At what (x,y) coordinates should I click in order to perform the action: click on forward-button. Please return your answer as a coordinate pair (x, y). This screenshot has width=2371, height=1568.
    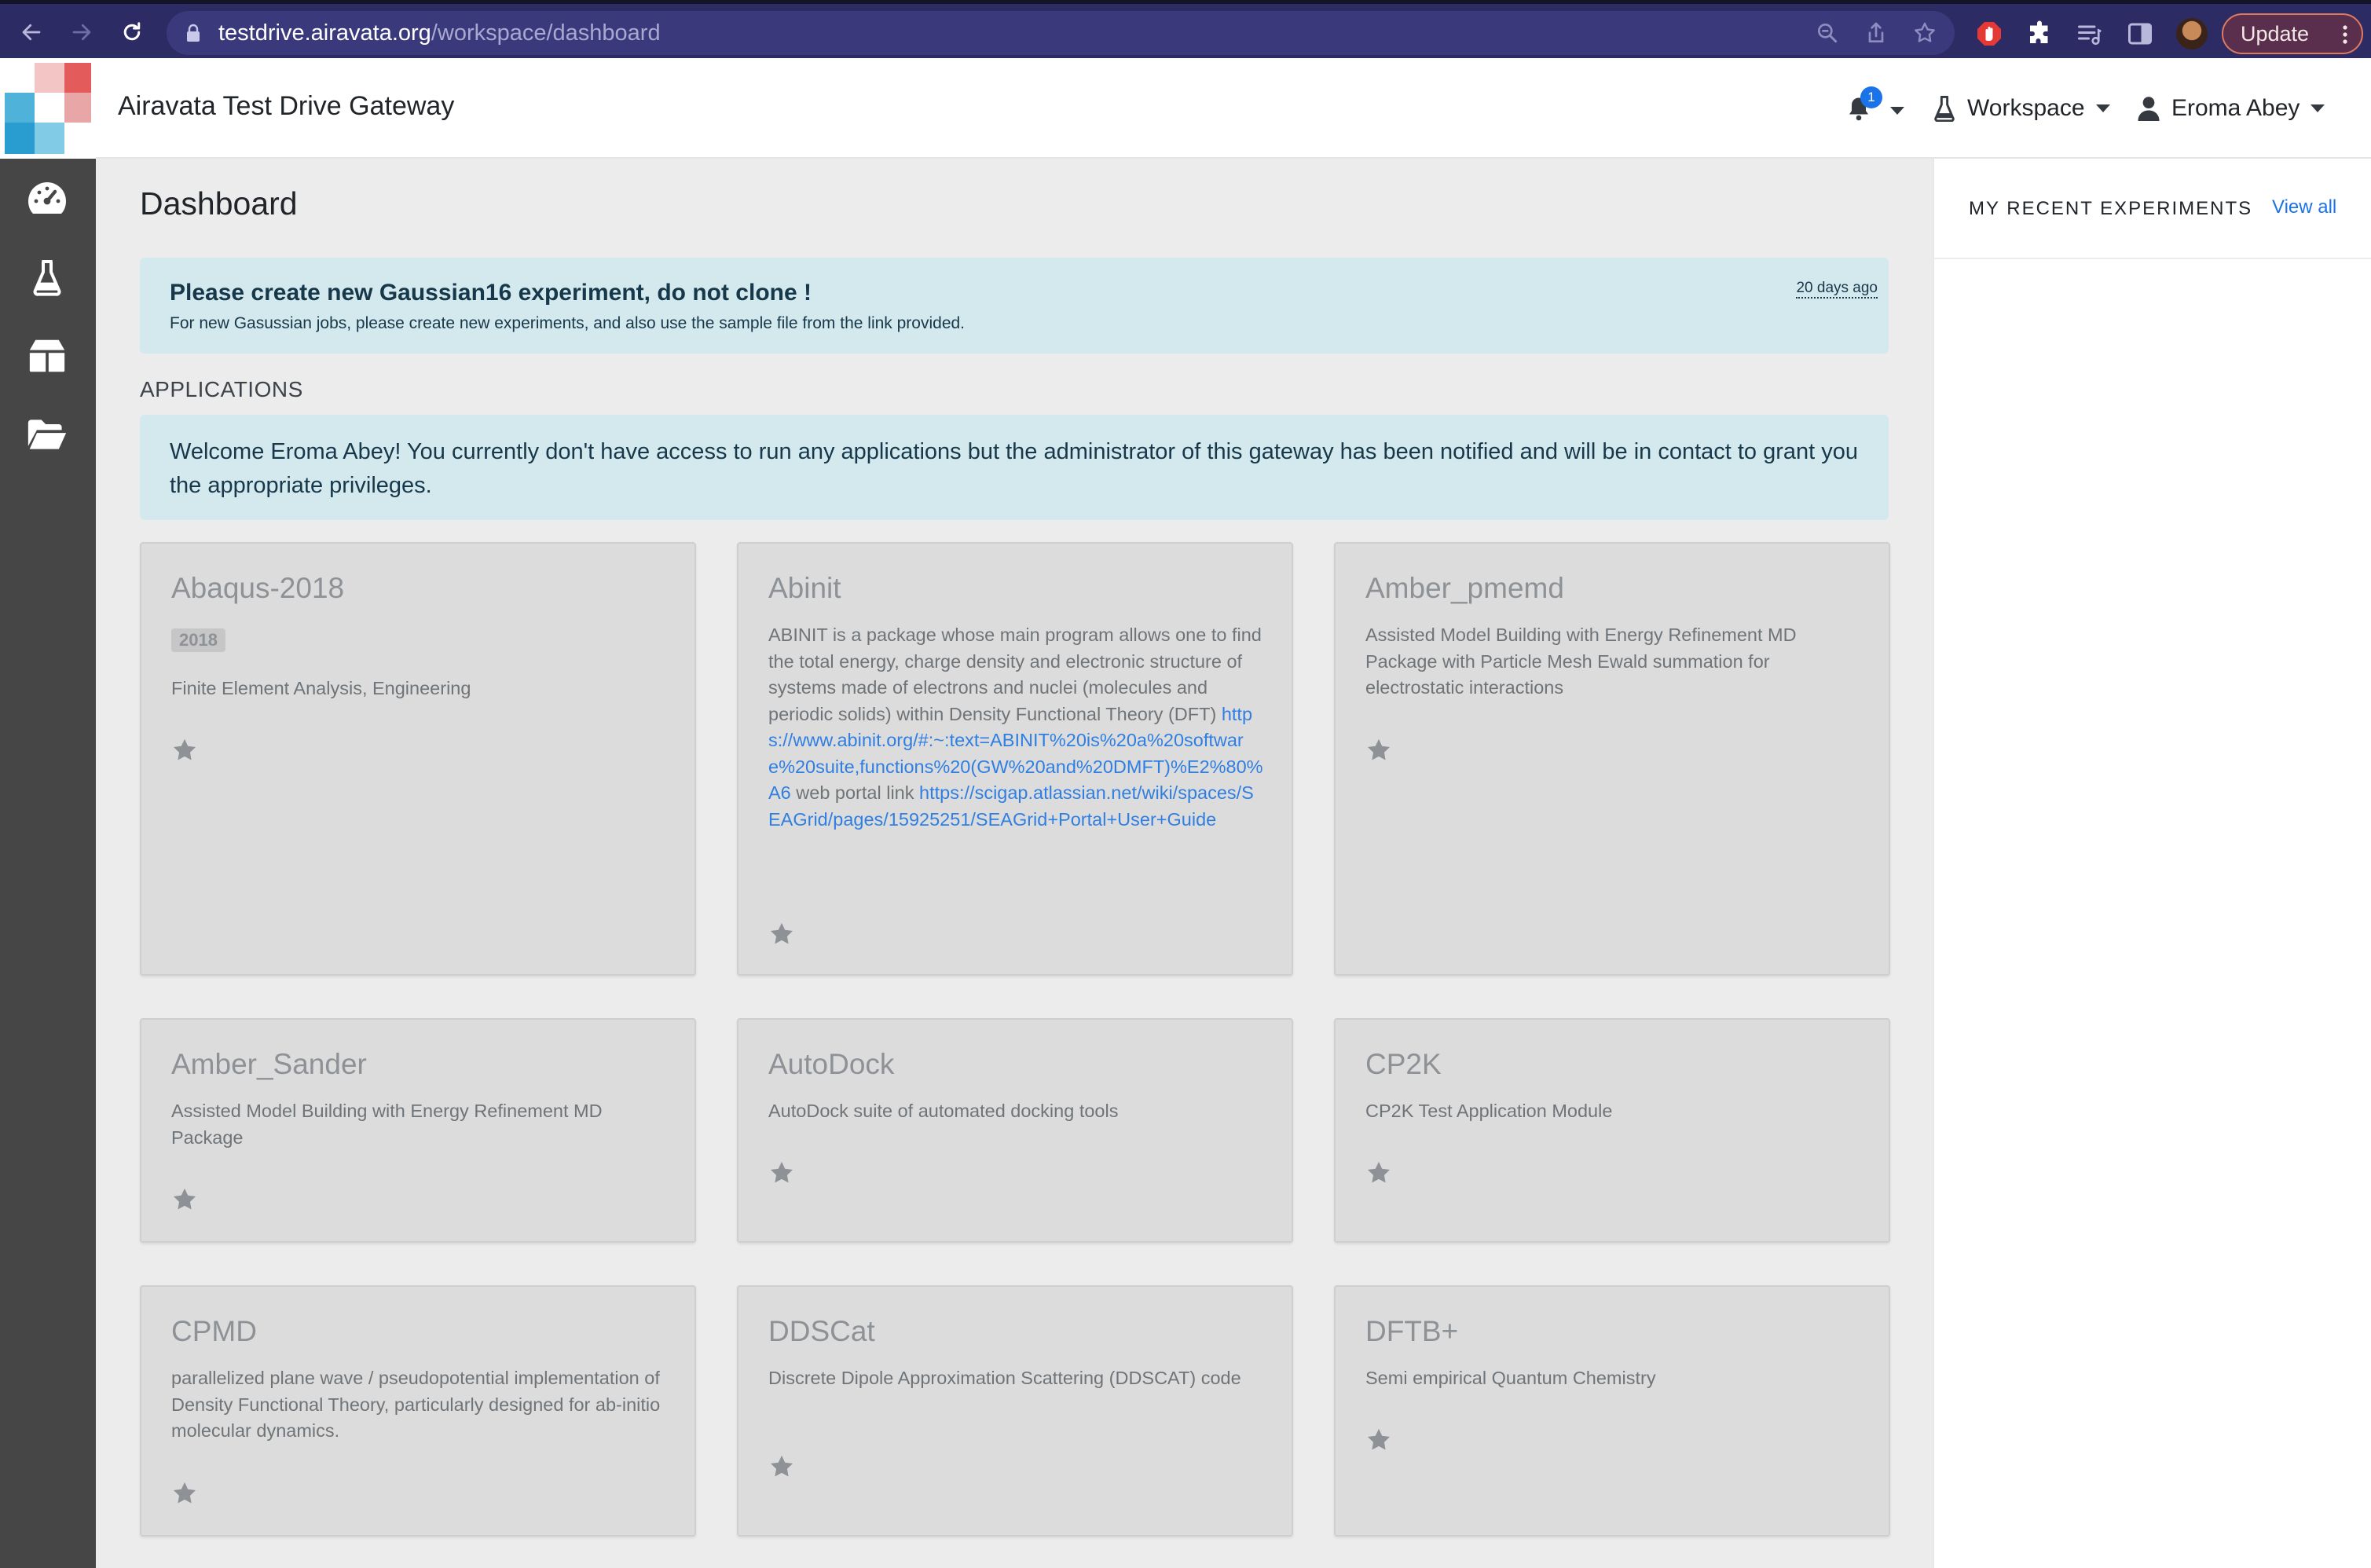
    Looking at the image, I should click on (81, 32).